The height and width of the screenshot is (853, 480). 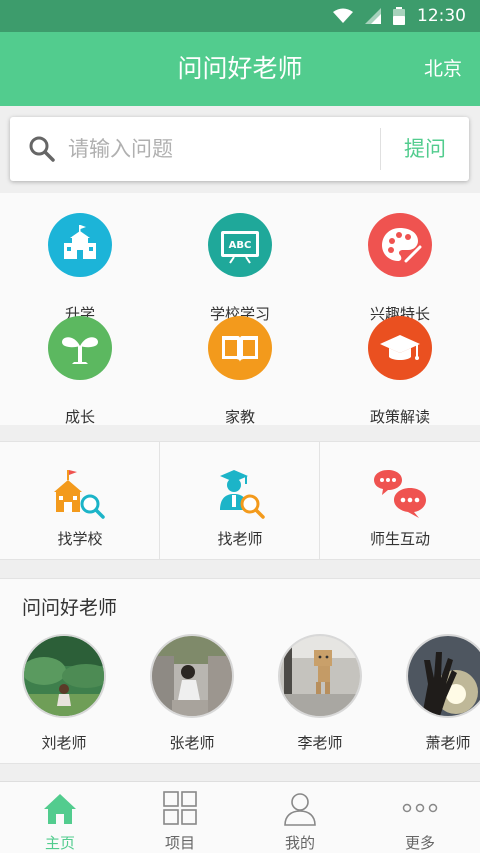 What do you see at coordinates (320, 743) in the screenshot?
I see `teacher-name: 李老师` at bounding box center [320, 743].